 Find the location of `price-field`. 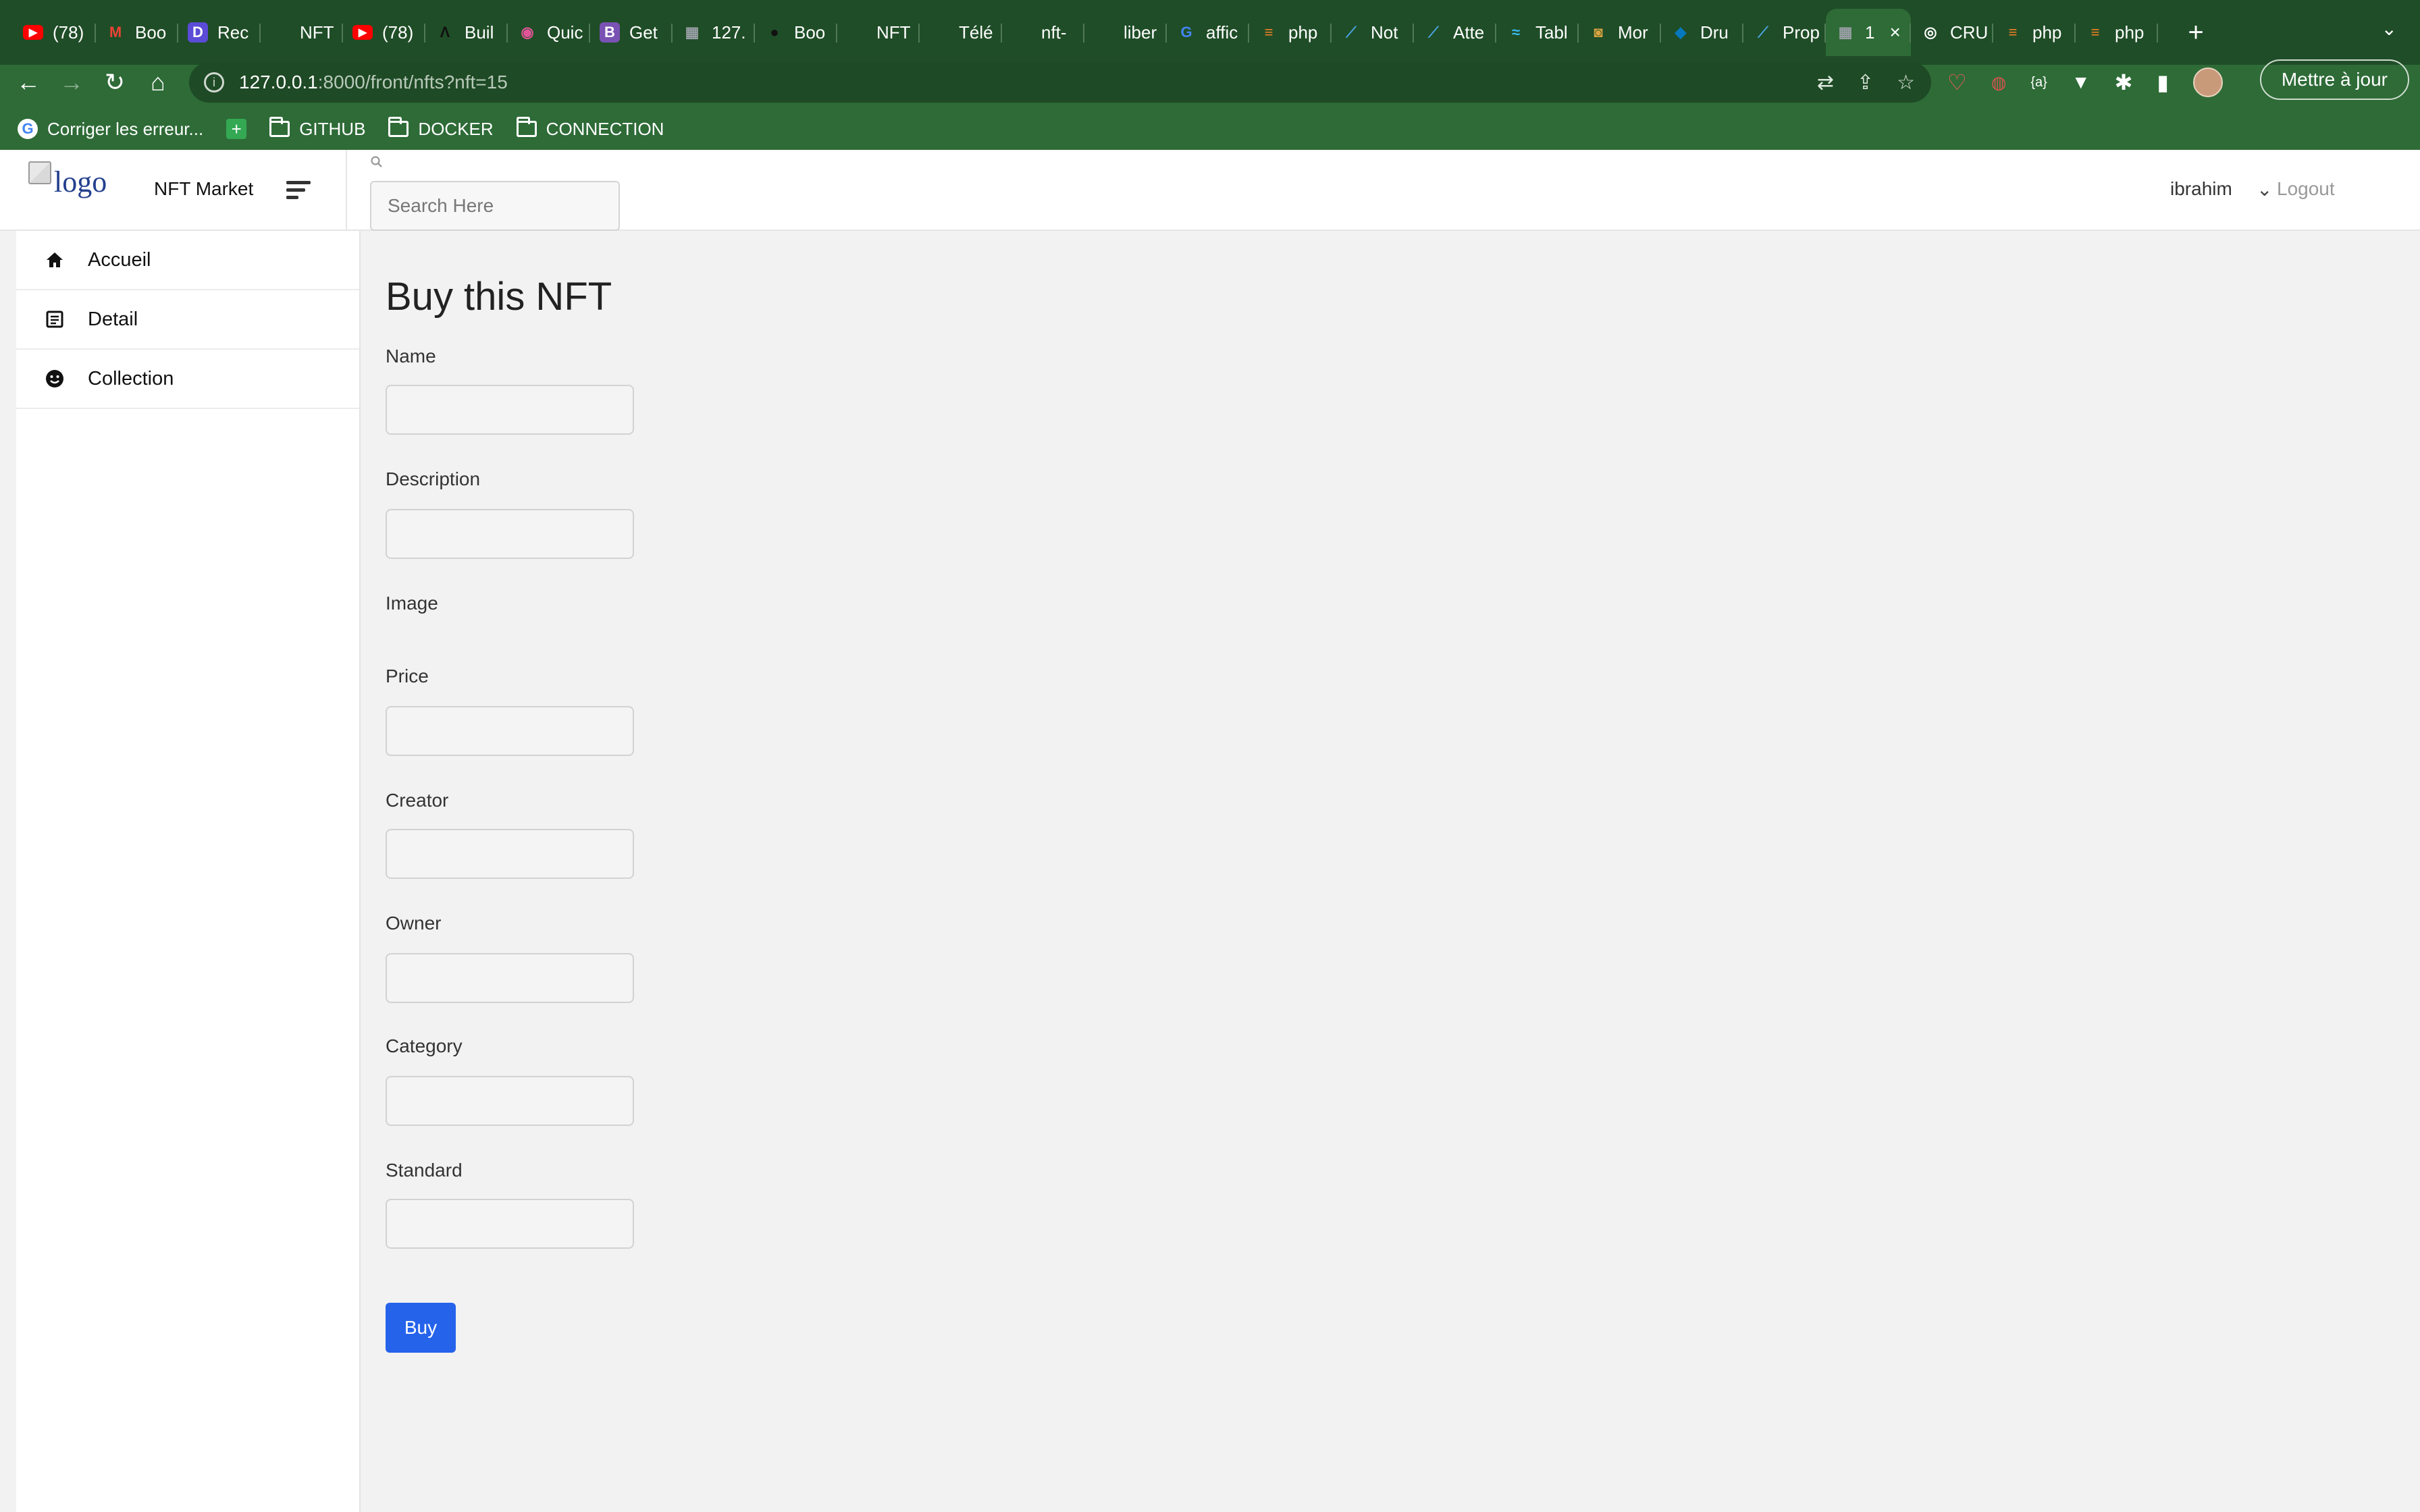

price-field is located at coordinates (510, 731).